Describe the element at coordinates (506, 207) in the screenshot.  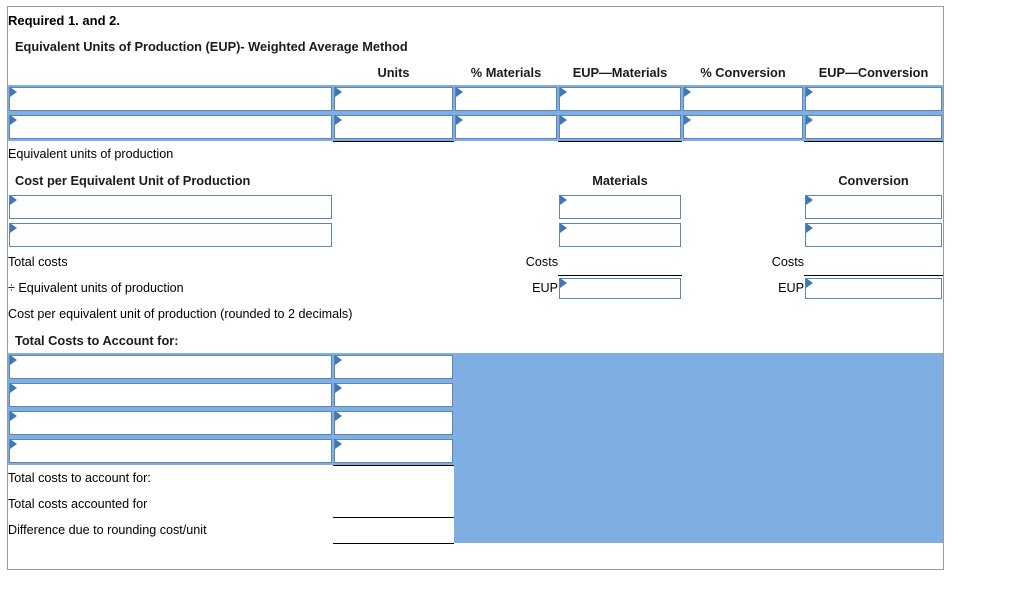
I see `cost-row1-pct-materials-cell` at that location.